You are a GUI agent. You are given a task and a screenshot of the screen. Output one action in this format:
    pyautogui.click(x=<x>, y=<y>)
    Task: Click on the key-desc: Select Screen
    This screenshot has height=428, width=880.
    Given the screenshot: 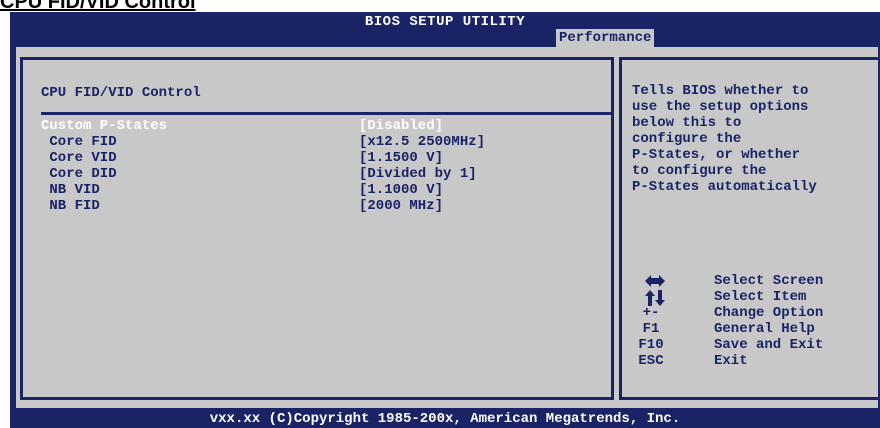 What is the action you would take?
    pyautogui.click(x=769, y=281)
    